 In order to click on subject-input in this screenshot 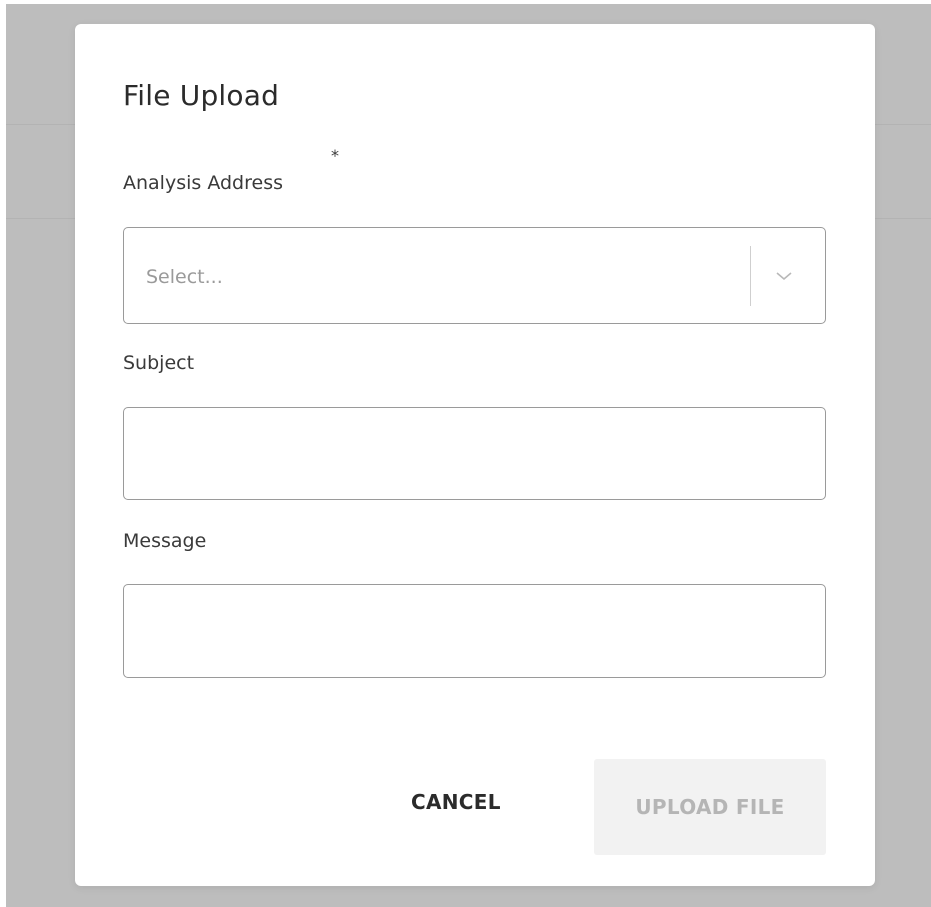, I will do `click(474, 453)`.